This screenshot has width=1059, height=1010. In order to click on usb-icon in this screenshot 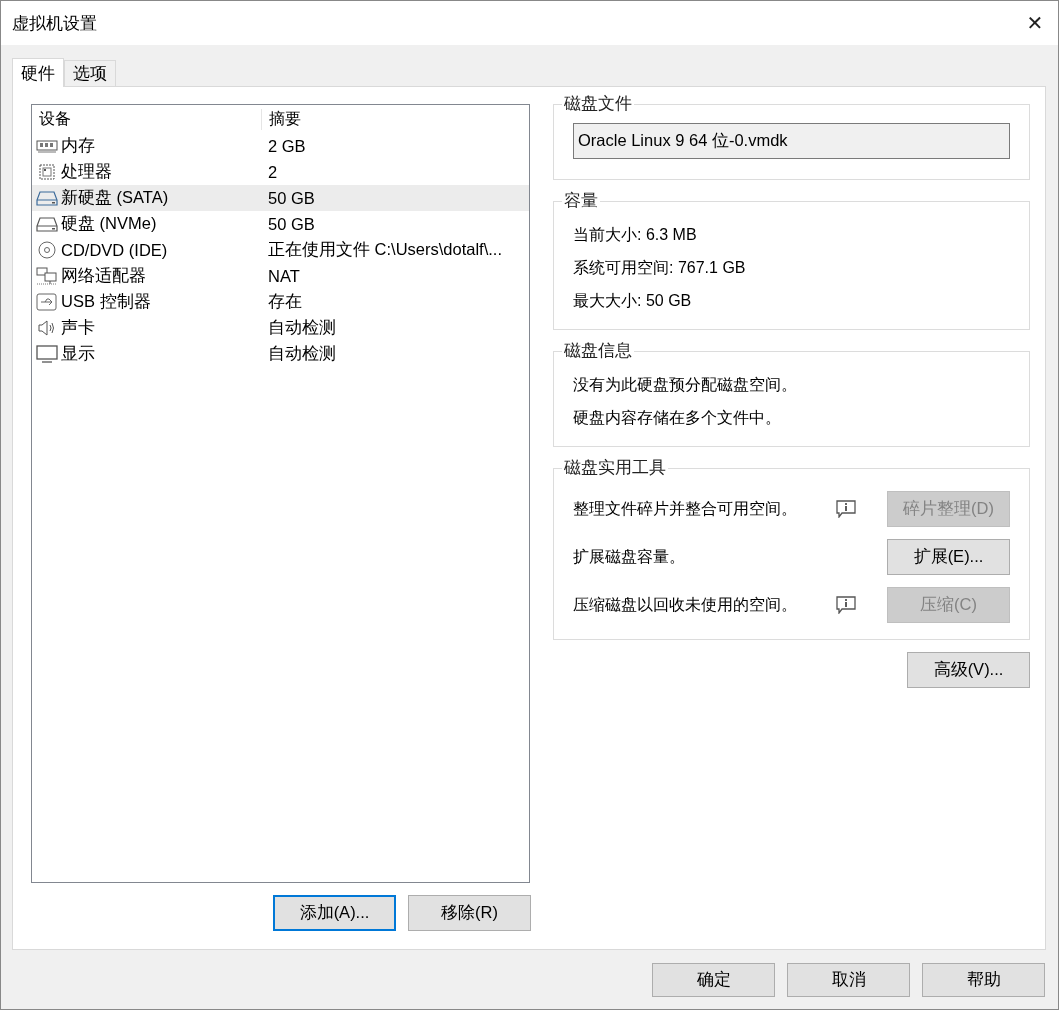, I will do `click(47, 302)`.